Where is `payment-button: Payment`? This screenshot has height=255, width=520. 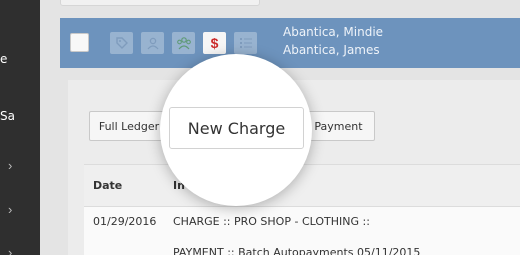
payment-button: Payment is located at coordinates (338, 126).